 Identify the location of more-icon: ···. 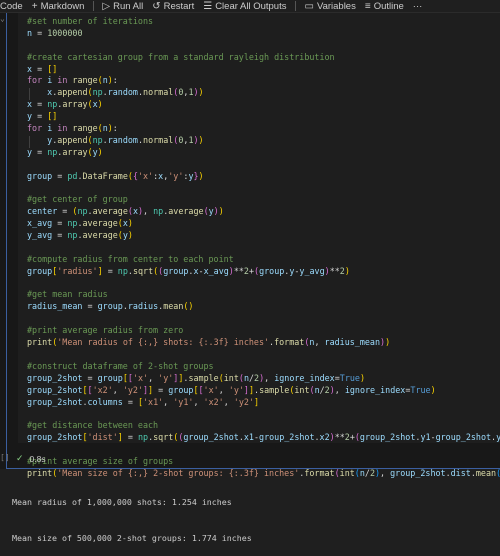
(417, 6).